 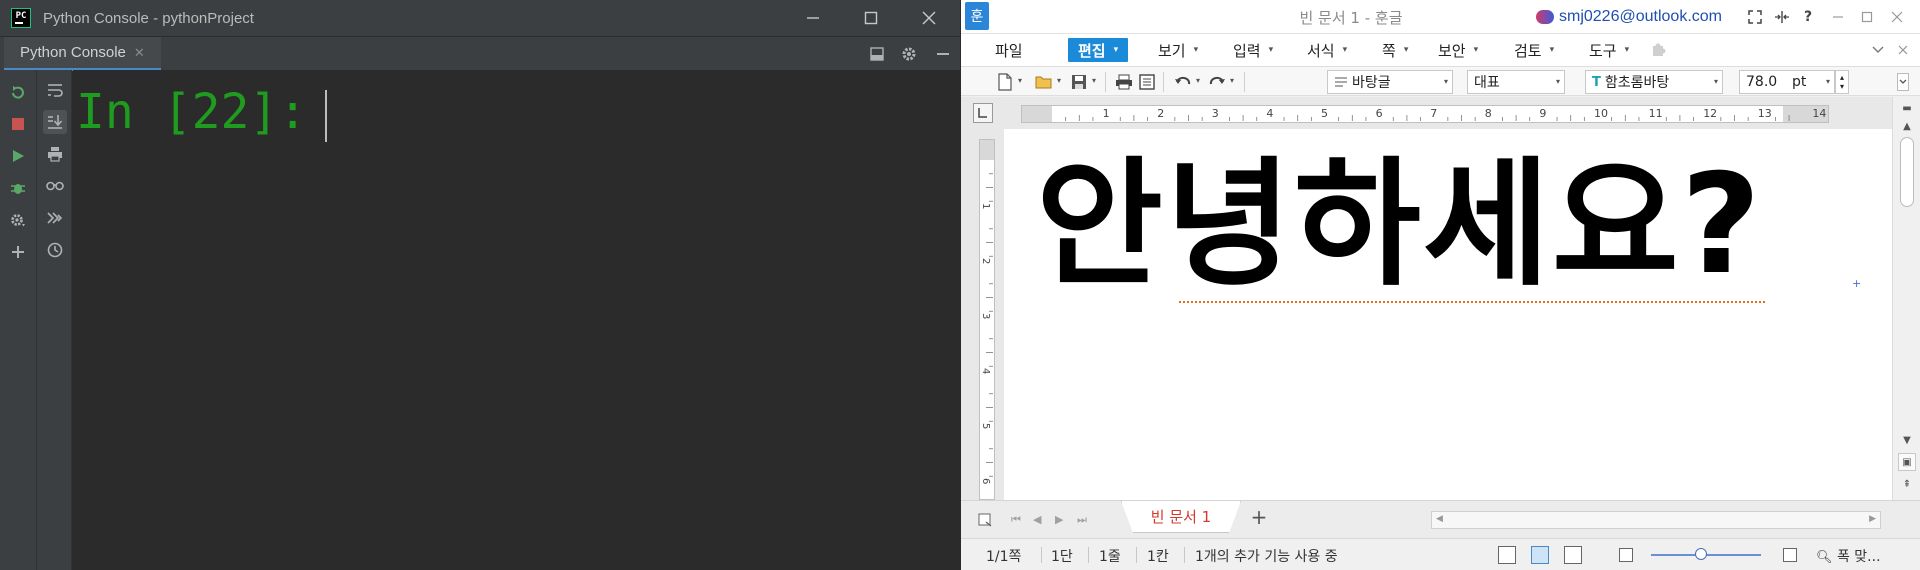 I want to click on menu-review: 검토 ▾, so click(x=1534, y=50).